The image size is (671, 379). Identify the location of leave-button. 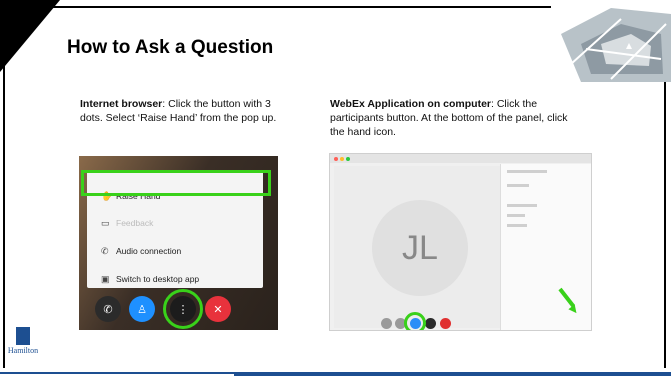
(445, 323).